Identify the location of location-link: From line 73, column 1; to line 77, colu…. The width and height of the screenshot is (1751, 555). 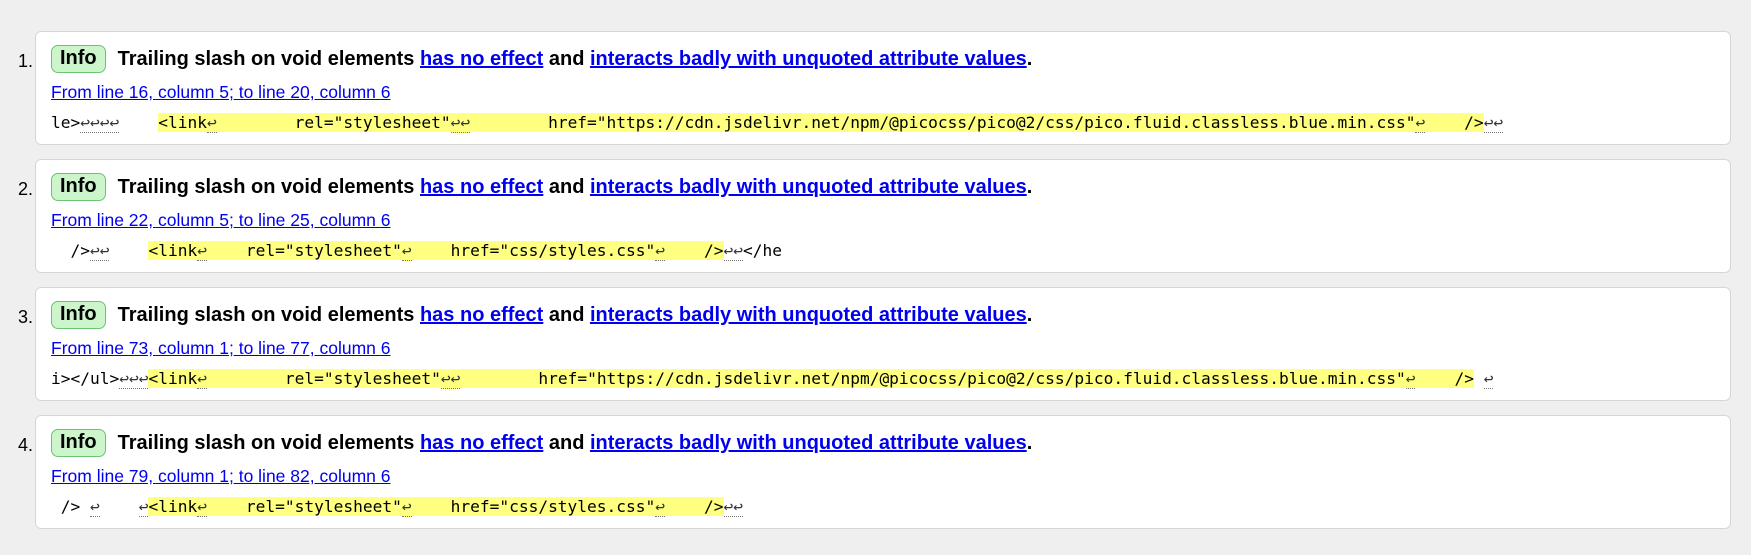
(220, 348).